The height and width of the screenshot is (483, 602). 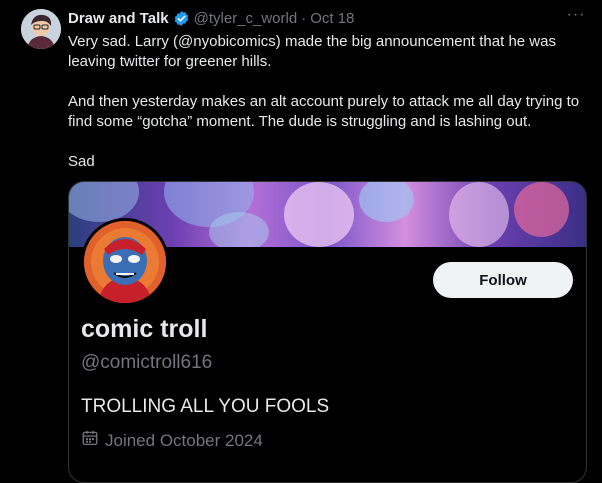 I want to click on author-display-name: Draw and Talk, so click(x=118, y=18).